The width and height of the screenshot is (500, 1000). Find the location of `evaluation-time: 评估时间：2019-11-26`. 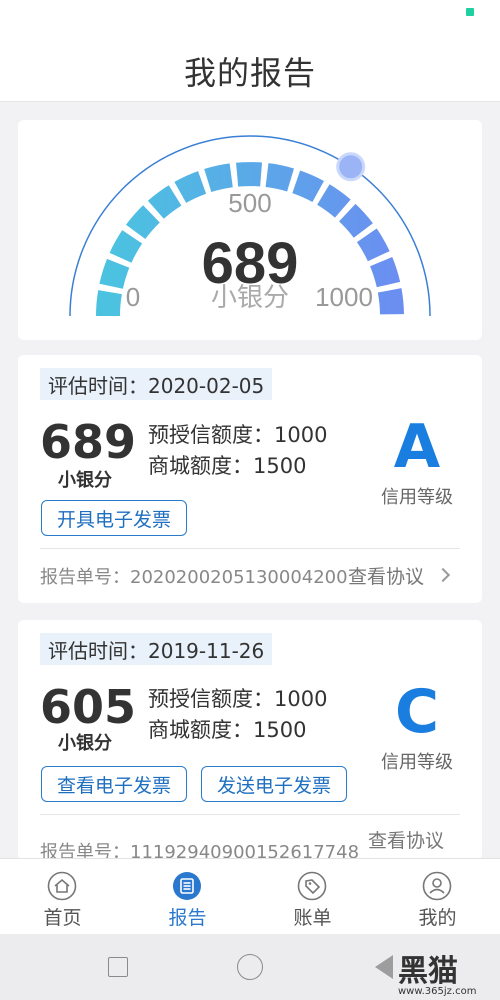

evaluation-time: 评估时间：2019-11-26 is located at coordinates (156, 649).